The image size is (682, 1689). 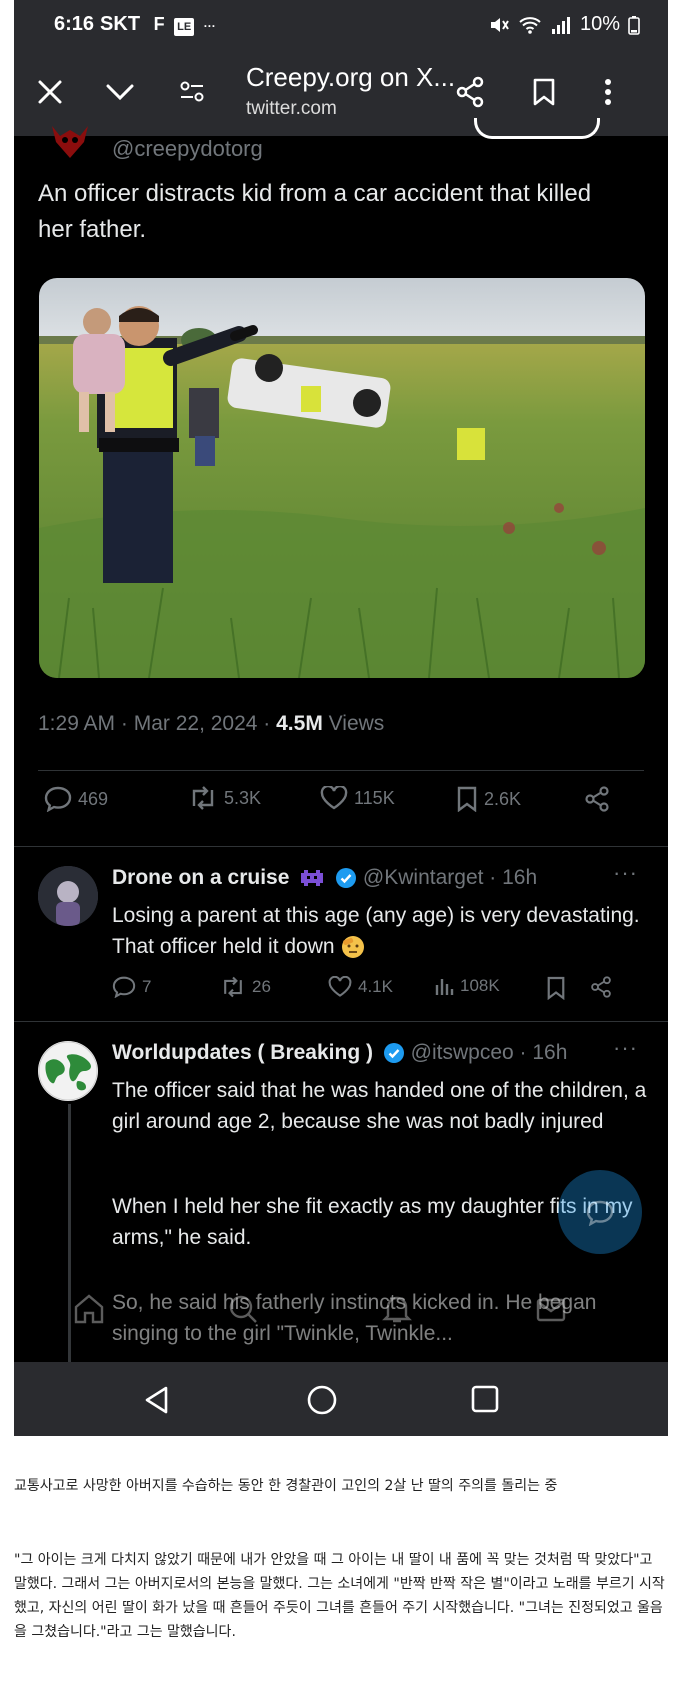 What do you see at coordinates (374, 797) in the screenshot?
I see `like-count: 115K` at bounding box center [374, 797].